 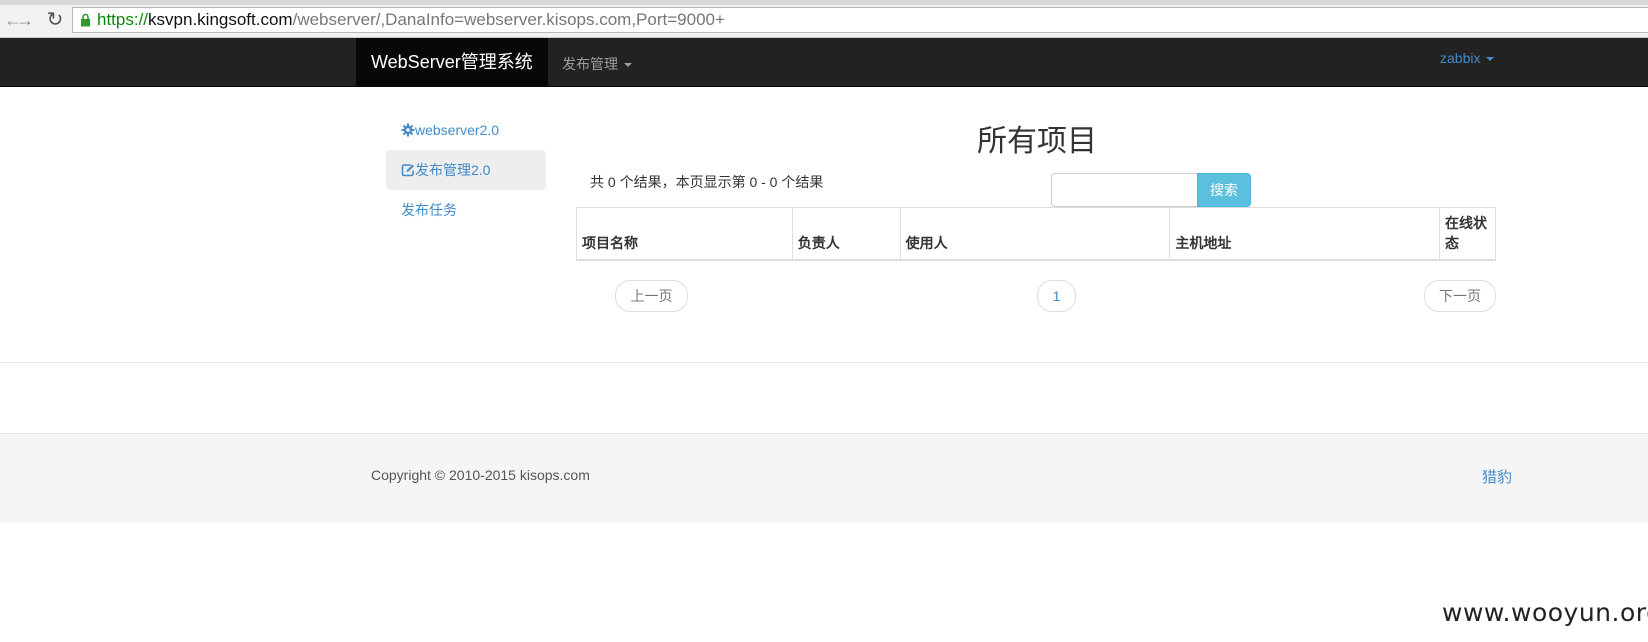 I want to click on result-summary: 共 0 个结果，本页显示第 0 - 0 个结果, so click(x=707, y=182).